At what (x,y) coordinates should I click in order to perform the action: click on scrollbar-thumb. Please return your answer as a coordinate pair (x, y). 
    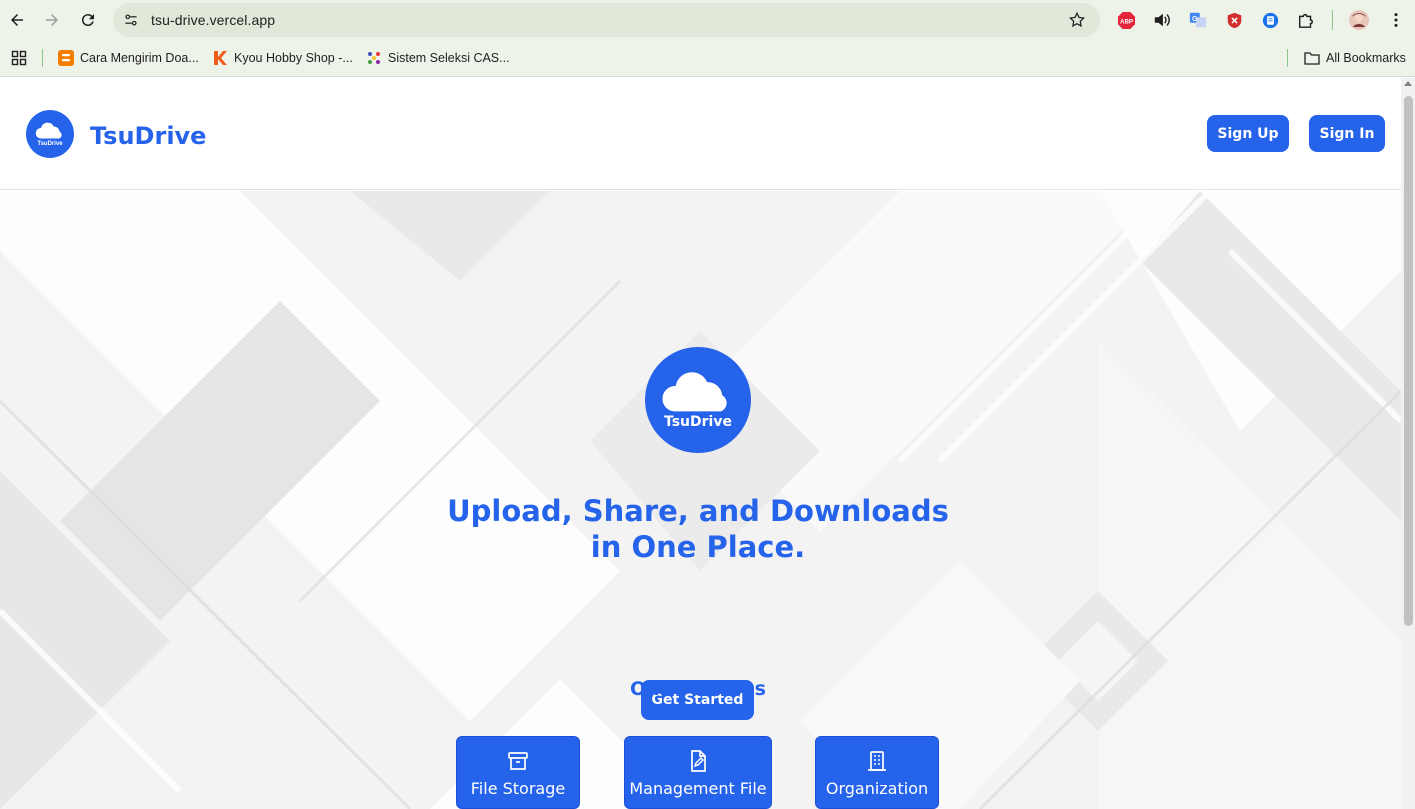
    Looking at the image, I should click on (1408, 361).